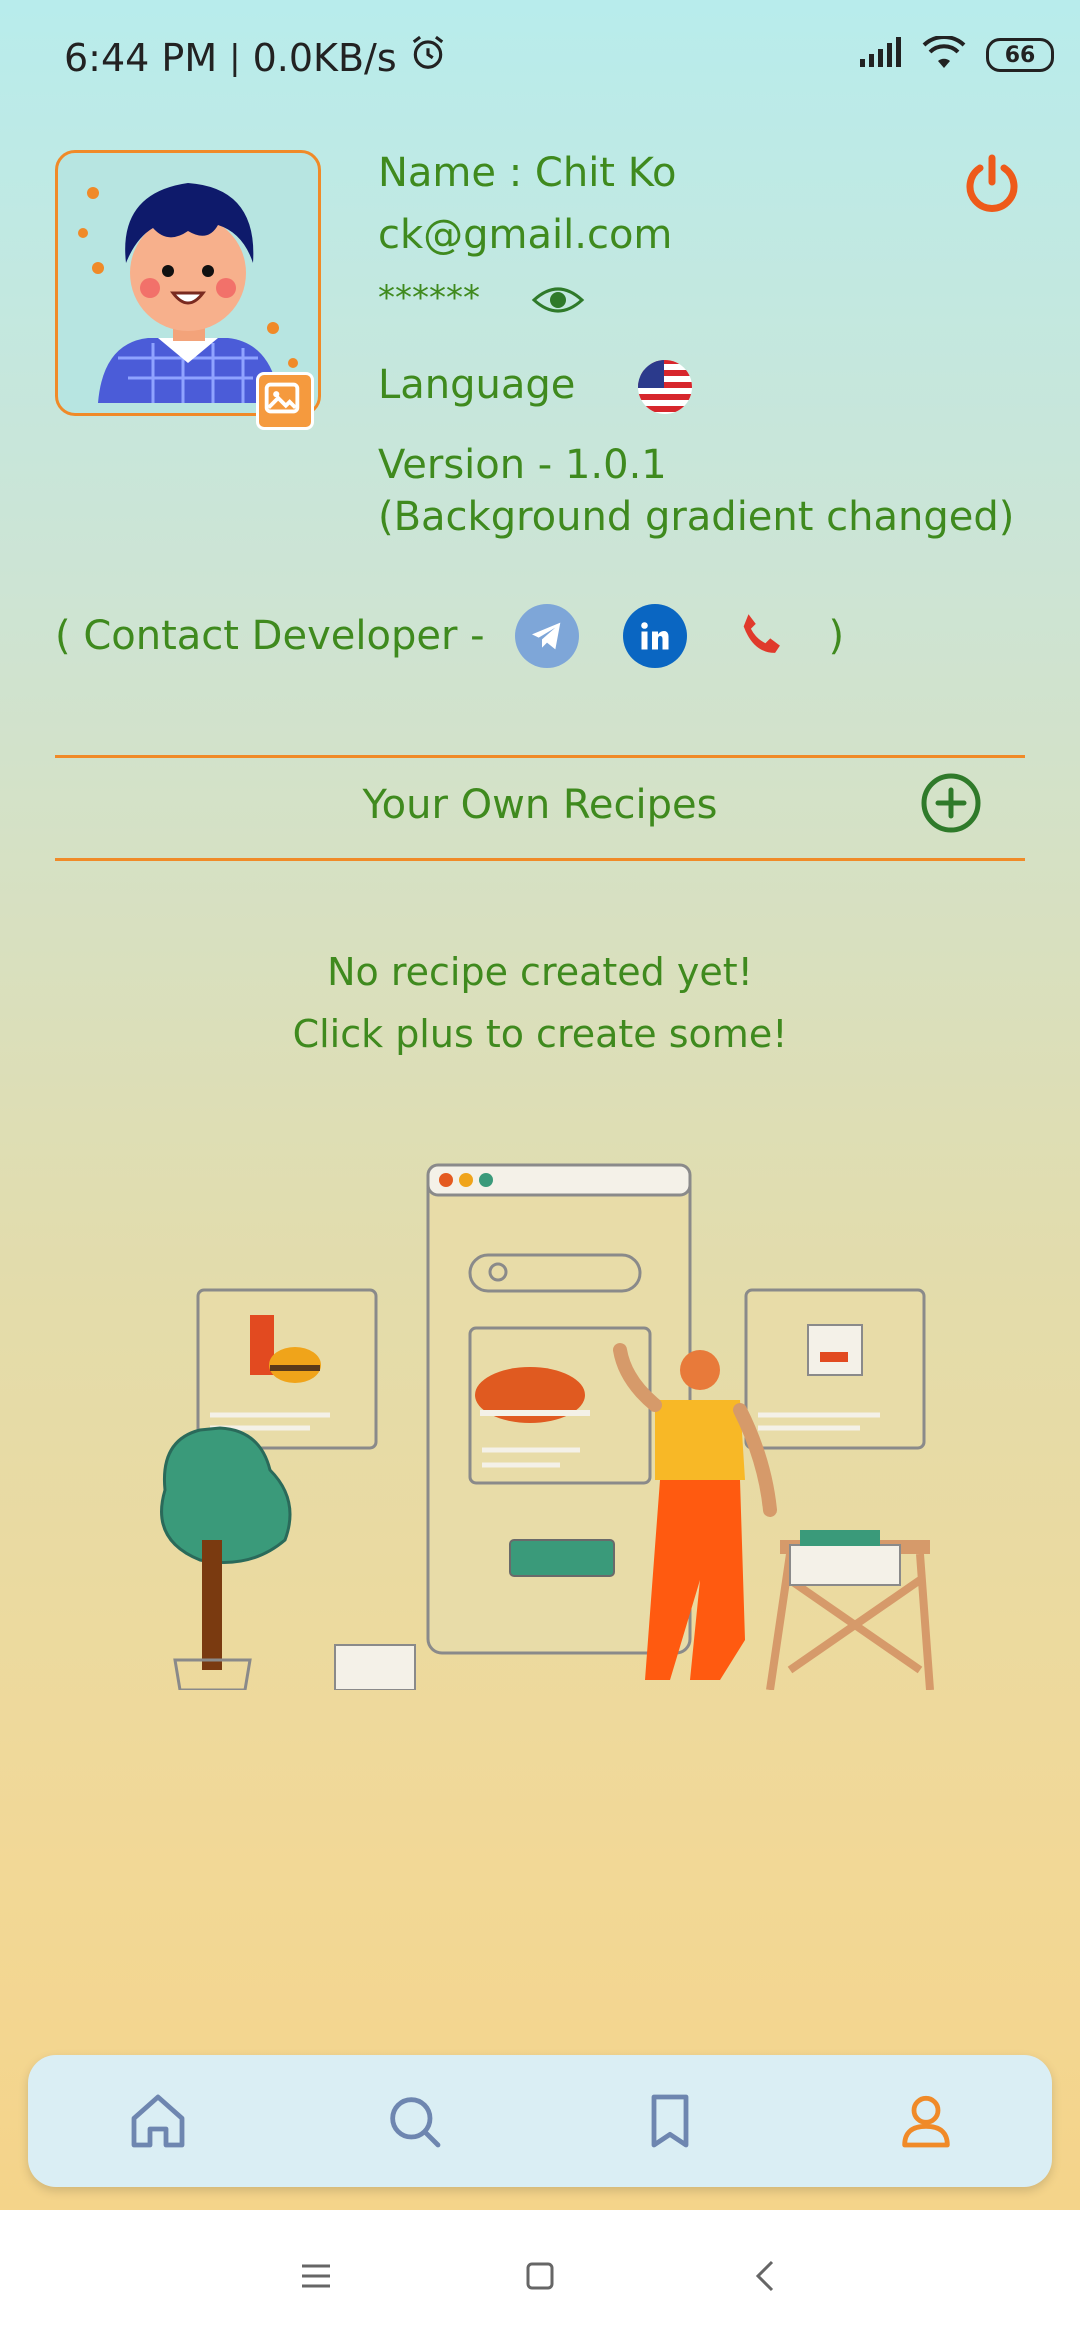  Describe the element at coordinates (540, 805) in the screenshot. I see `recipes-title: Your Own Recipes` at that location.